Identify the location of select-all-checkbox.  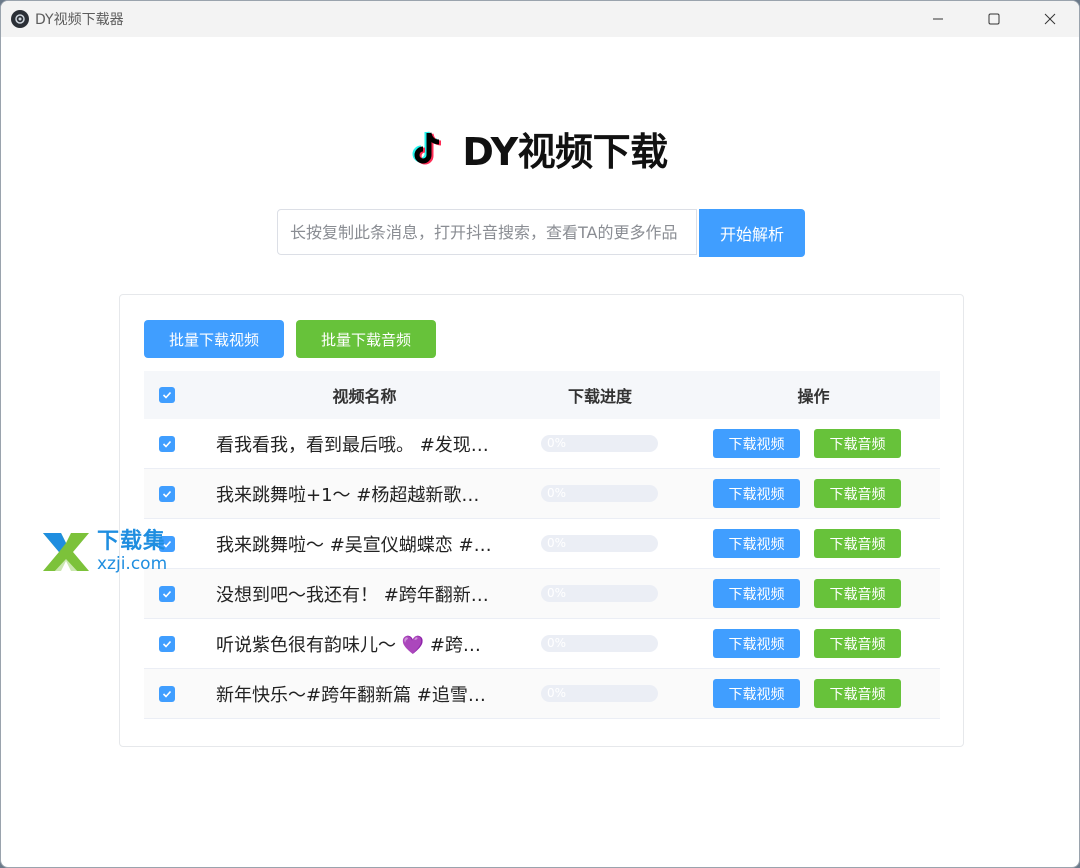
(180, 395).